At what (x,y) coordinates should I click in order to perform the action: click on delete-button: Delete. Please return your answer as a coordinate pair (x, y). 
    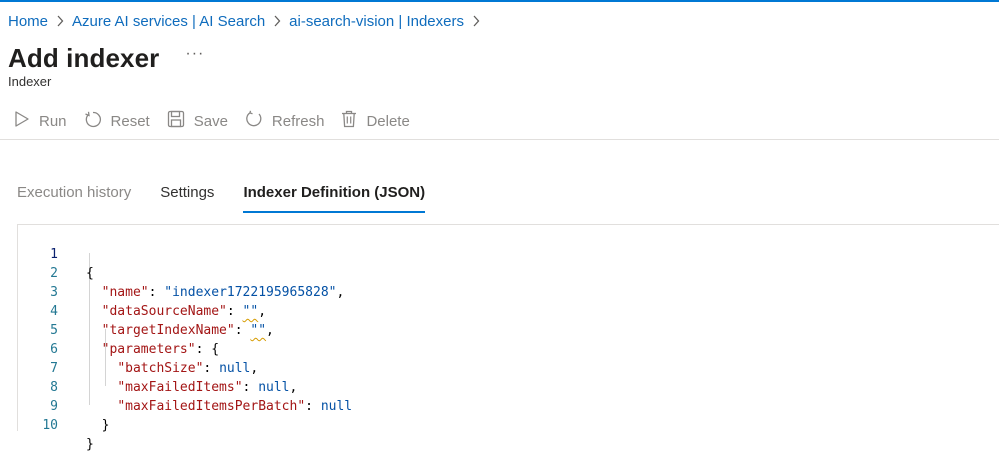
    Looking at the image, I should click on (375, 121).